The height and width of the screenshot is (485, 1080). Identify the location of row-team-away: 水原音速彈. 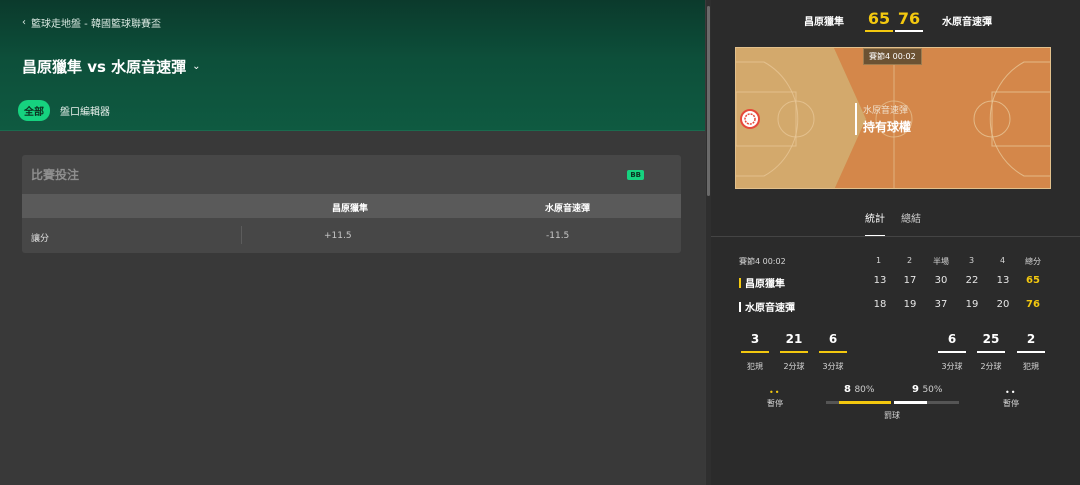
(767, 306).